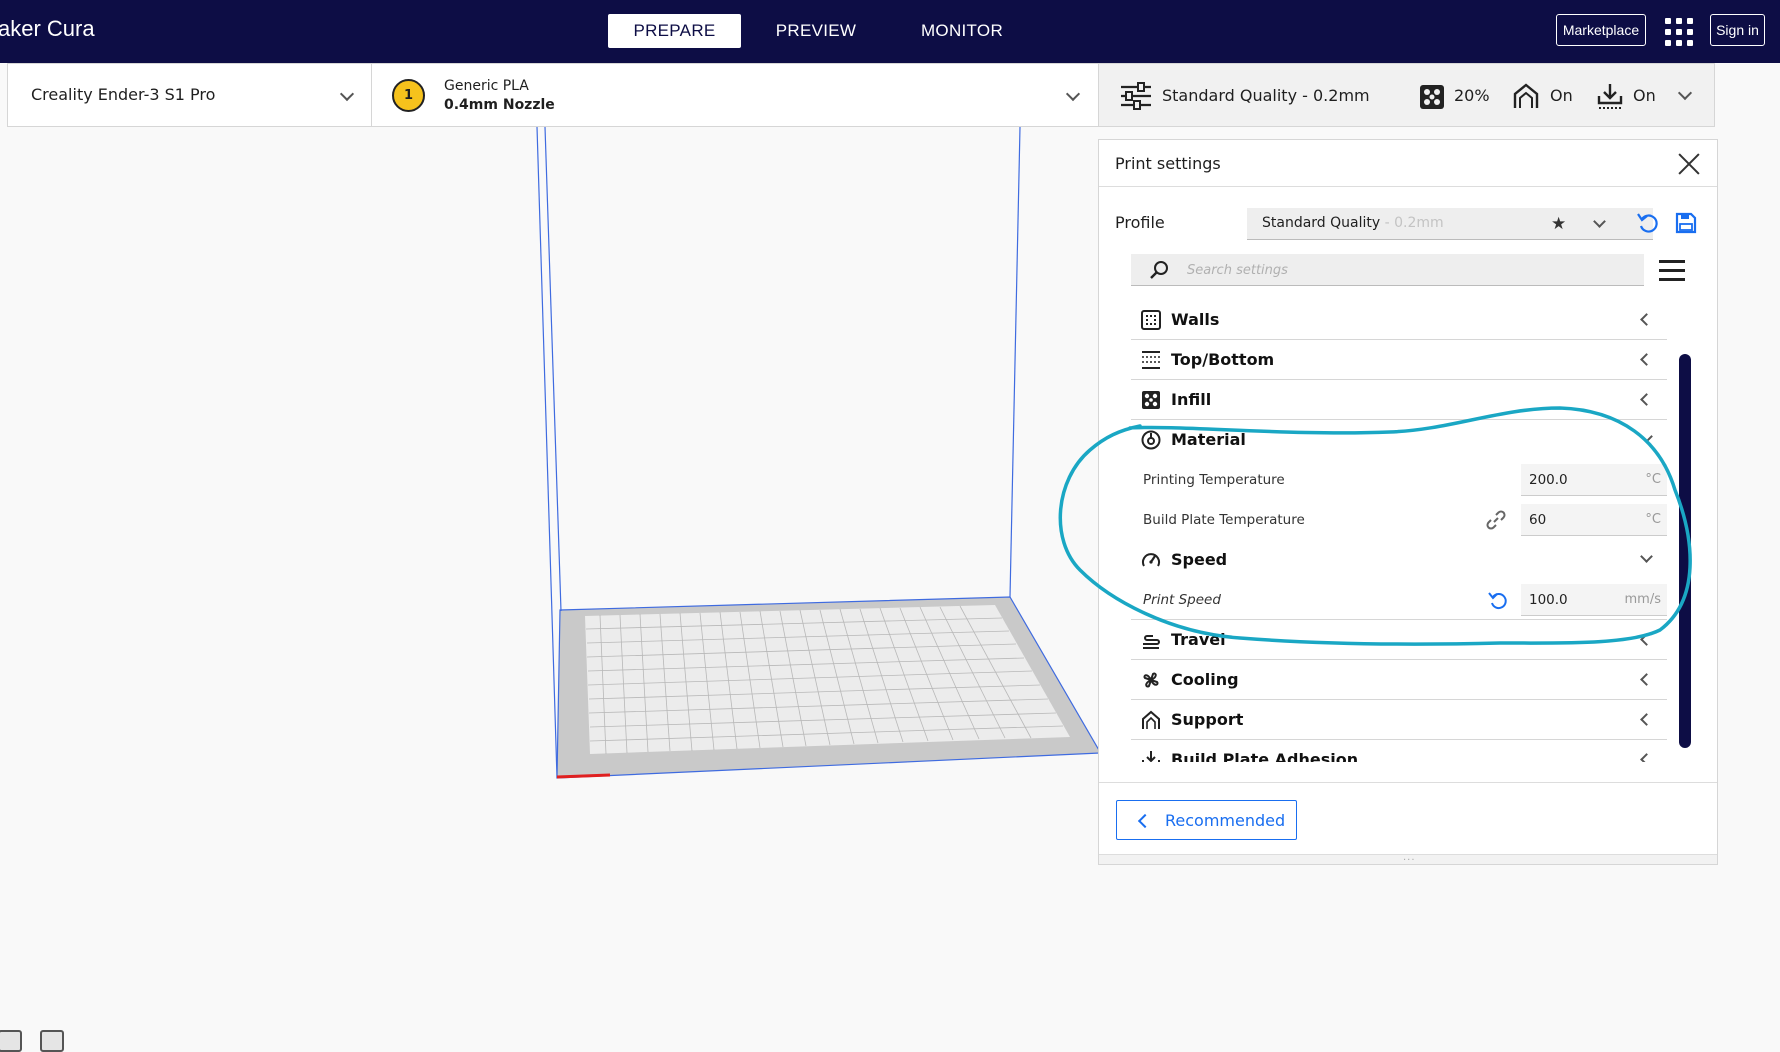 Image resolution: width=1780 pixels, height=1052 pixels. Describe the element at coordinates (1408, 163) in the screenshot. I see `panel-header: Print settings` at that location.